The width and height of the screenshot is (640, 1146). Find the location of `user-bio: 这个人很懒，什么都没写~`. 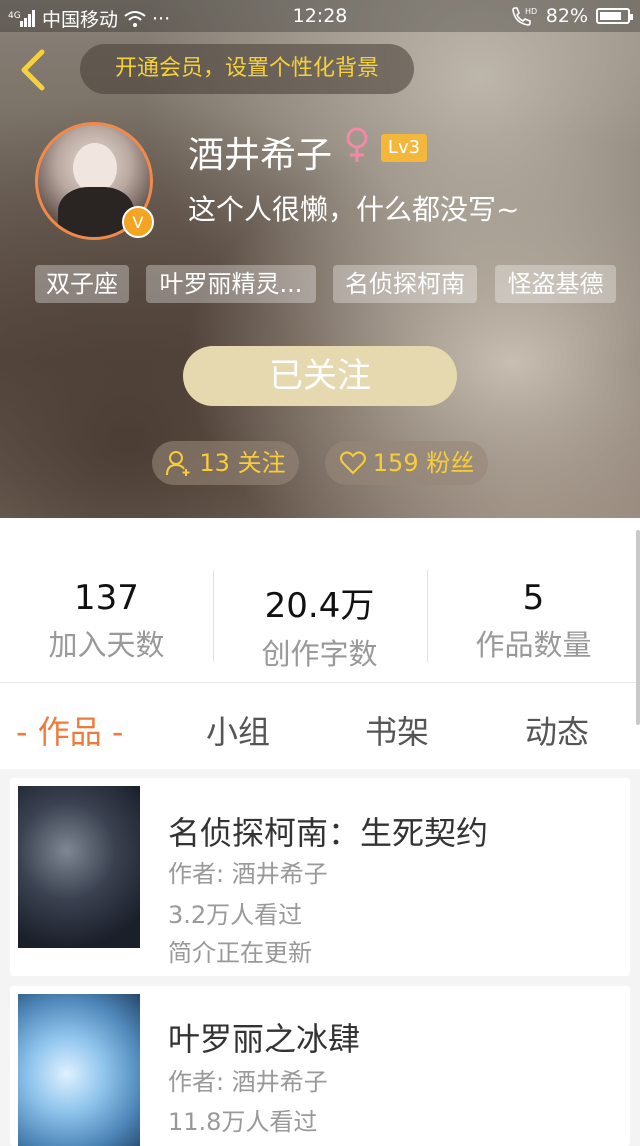

user-bio: 这个人很懒，什么都没写~ is located at coordinates (354, 209).